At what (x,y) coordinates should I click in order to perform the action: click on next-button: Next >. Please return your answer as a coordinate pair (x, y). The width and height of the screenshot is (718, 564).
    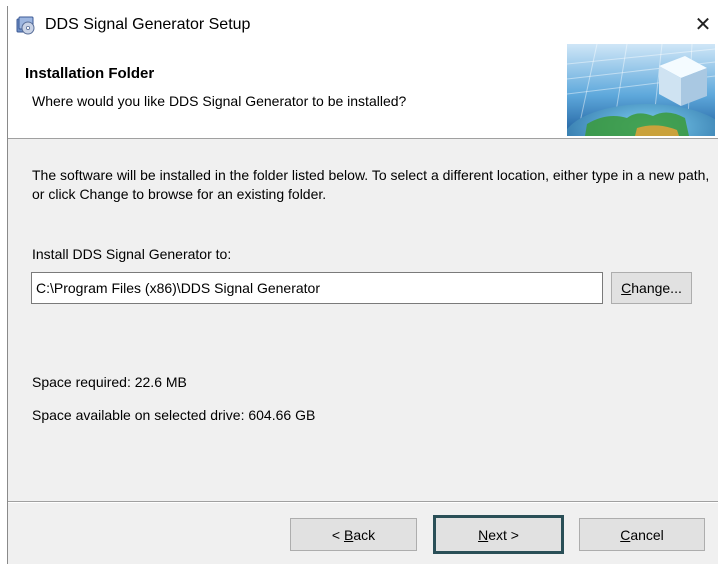
    Looking at the image, I should click on (498, 534).